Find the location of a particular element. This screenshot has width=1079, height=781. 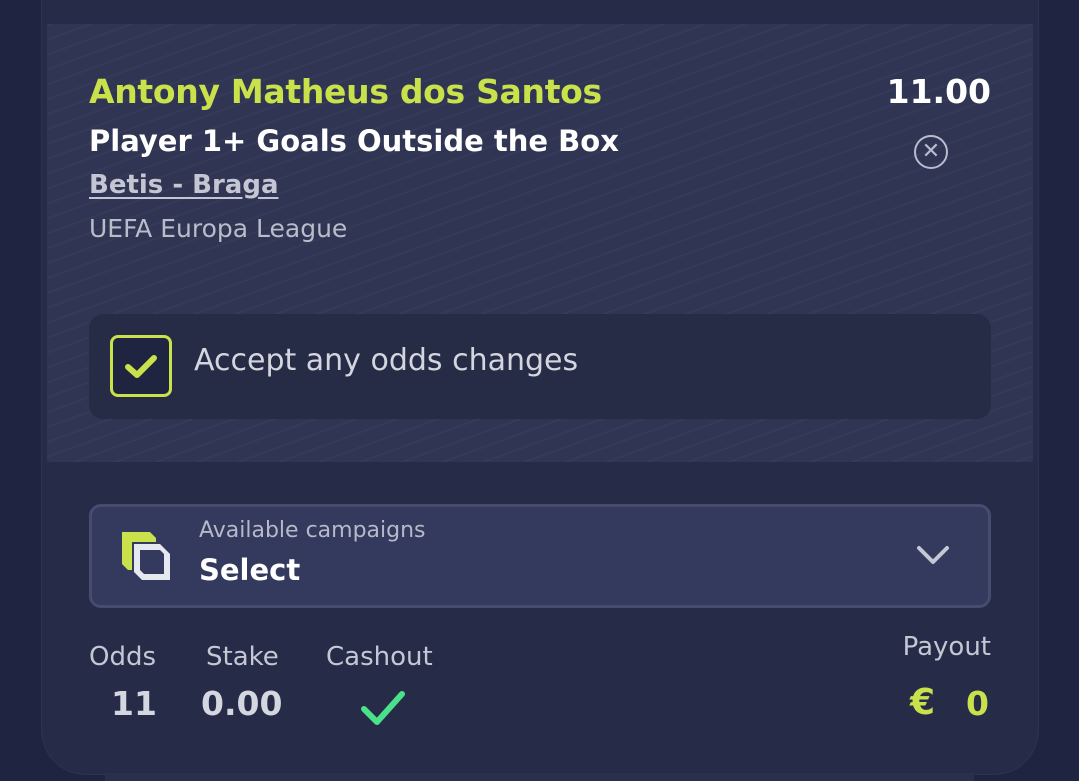

accept-odds-checkbox is located at coordinates (141, 366).